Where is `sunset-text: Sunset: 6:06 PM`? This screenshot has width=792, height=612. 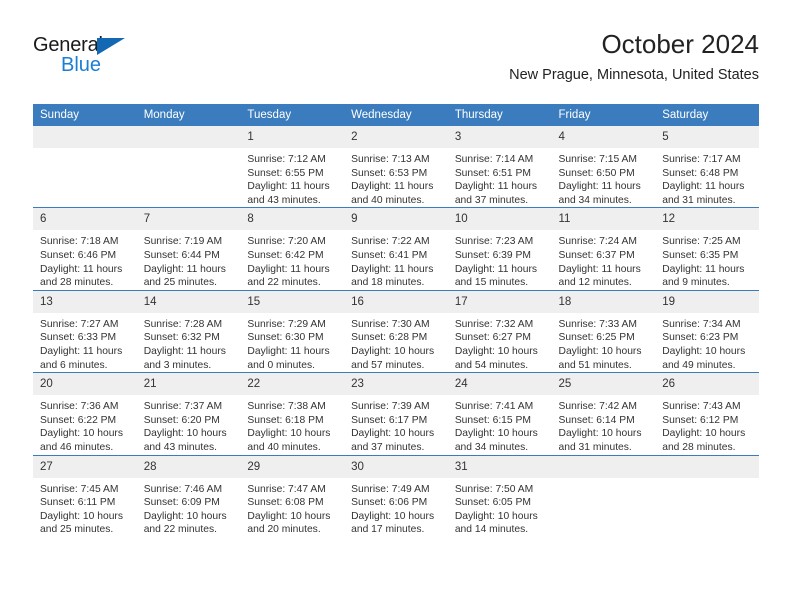
sunset-text: Sunset: 6:06 PM is located at coordinates (389, 503).